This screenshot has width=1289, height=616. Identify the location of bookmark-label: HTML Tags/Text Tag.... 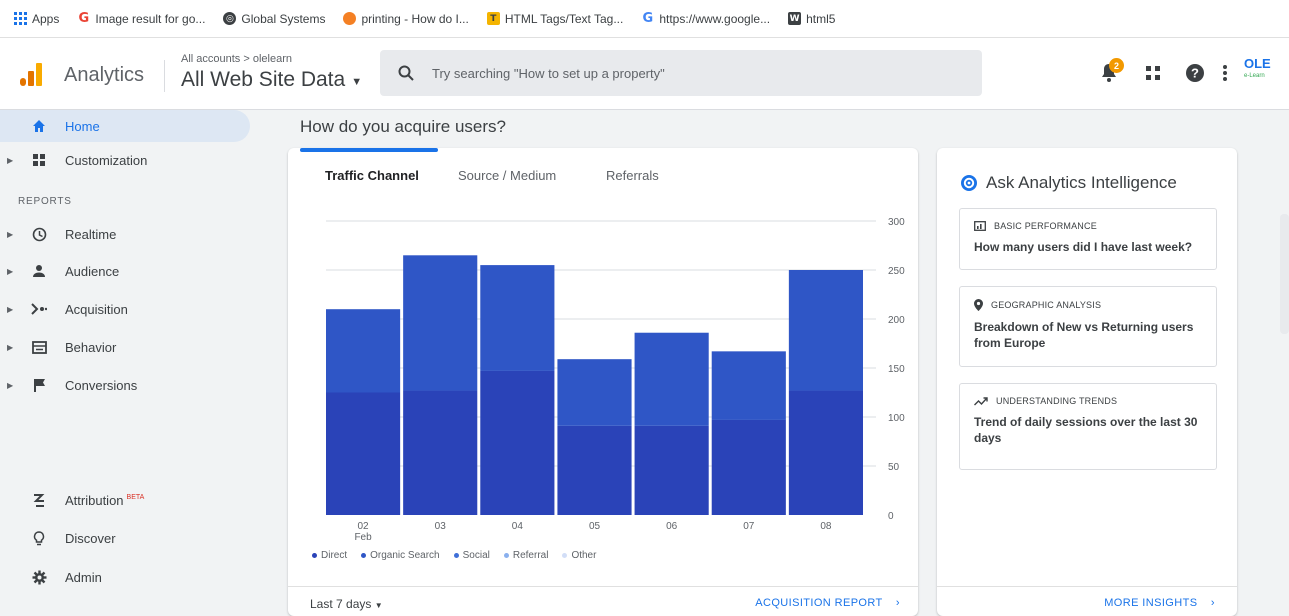
(564, 18).